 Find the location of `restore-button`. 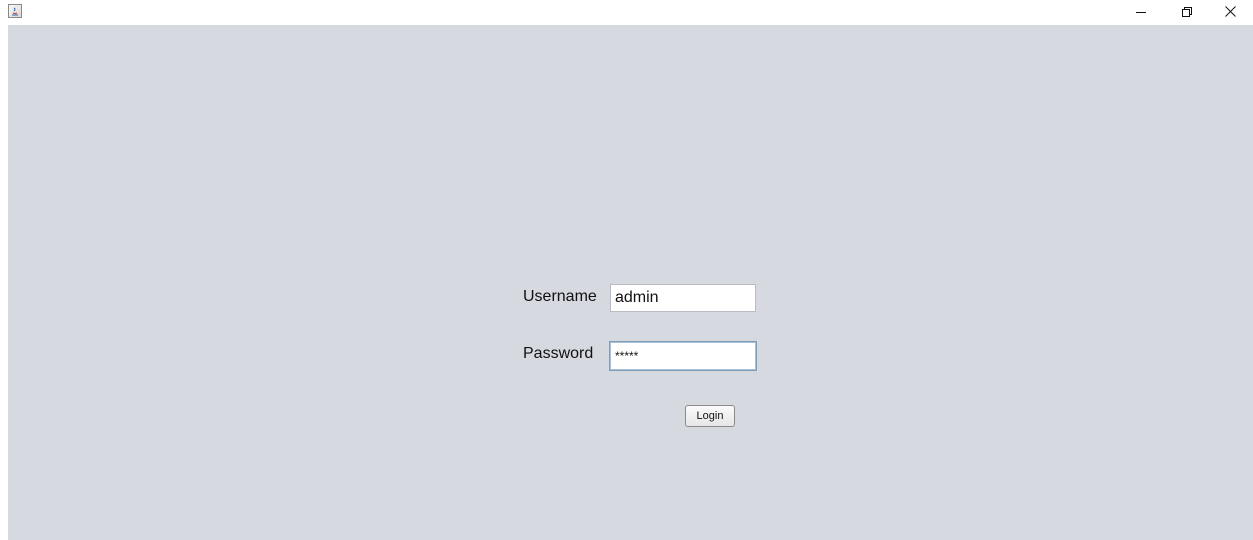

restore-button is located at coordinates (1187, 12).